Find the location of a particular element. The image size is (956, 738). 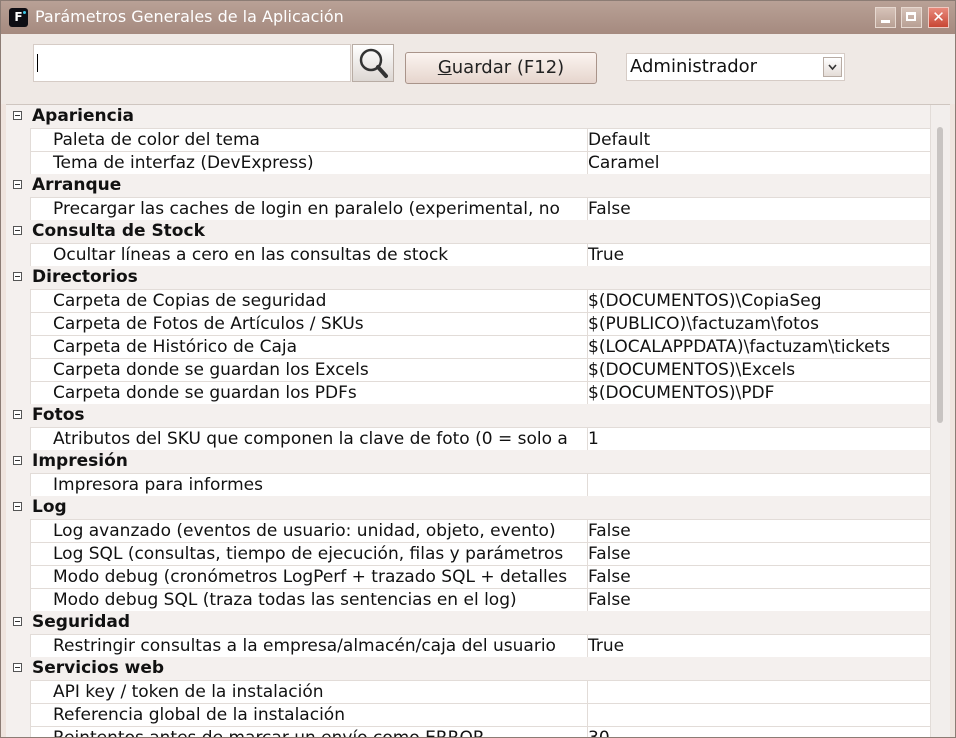

vertical-scrollbar is located at coordinates (940, 421).